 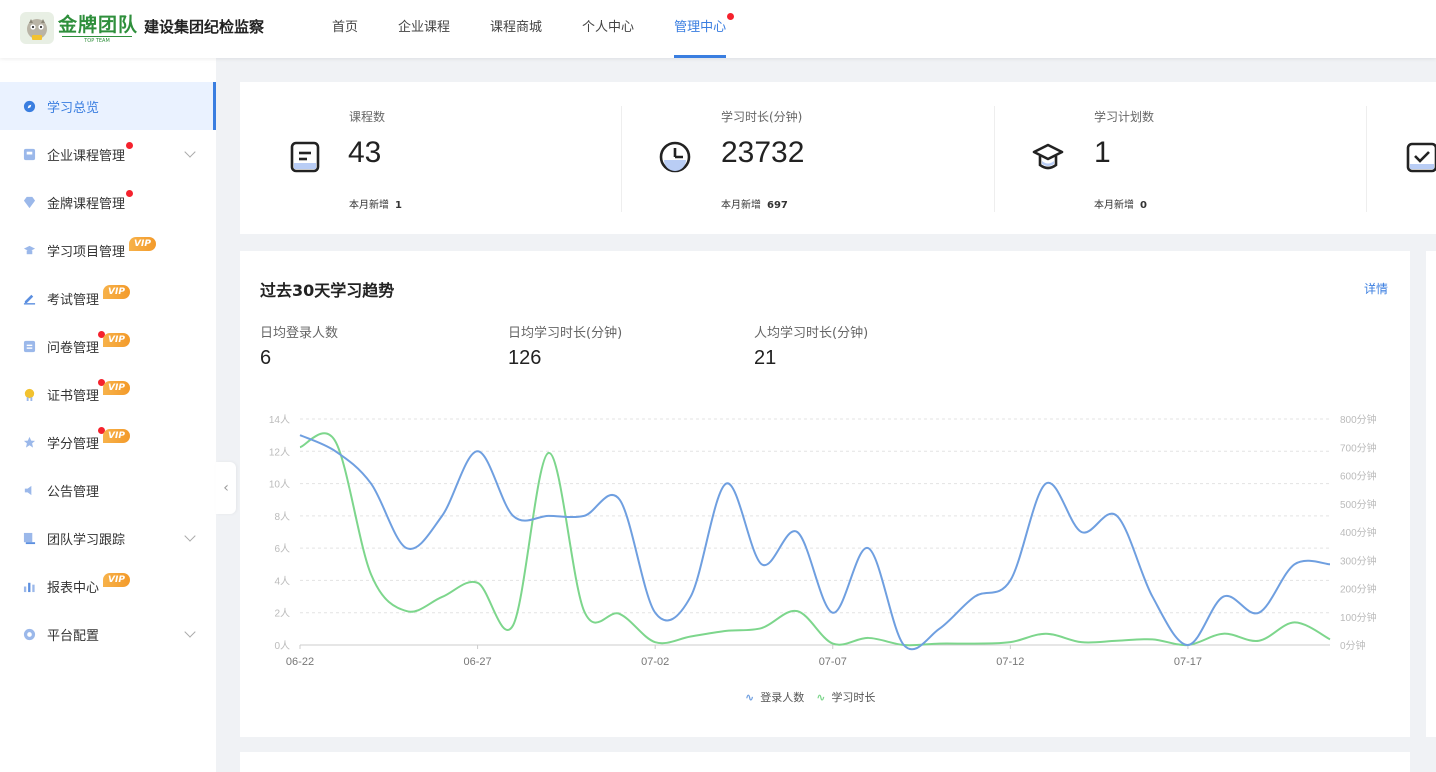 I want to click on x-tick-label: 07-07, so click(x=833, y=662).